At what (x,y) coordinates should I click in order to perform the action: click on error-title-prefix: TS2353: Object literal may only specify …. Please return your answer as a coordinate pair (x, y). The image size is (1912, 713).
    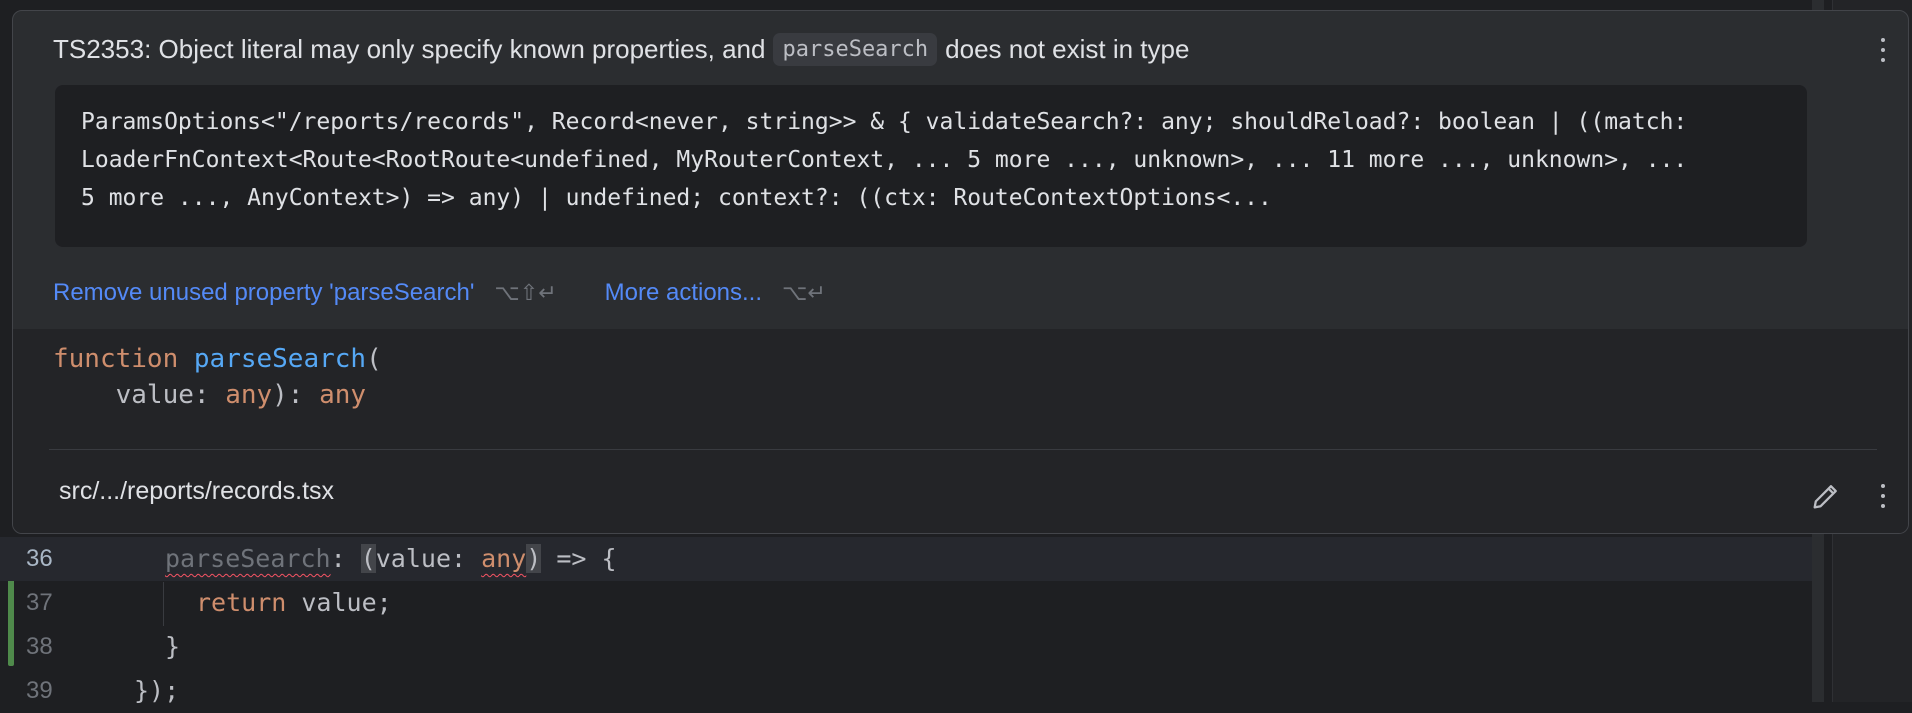
    Looking at the image, I should click on (409, 49).